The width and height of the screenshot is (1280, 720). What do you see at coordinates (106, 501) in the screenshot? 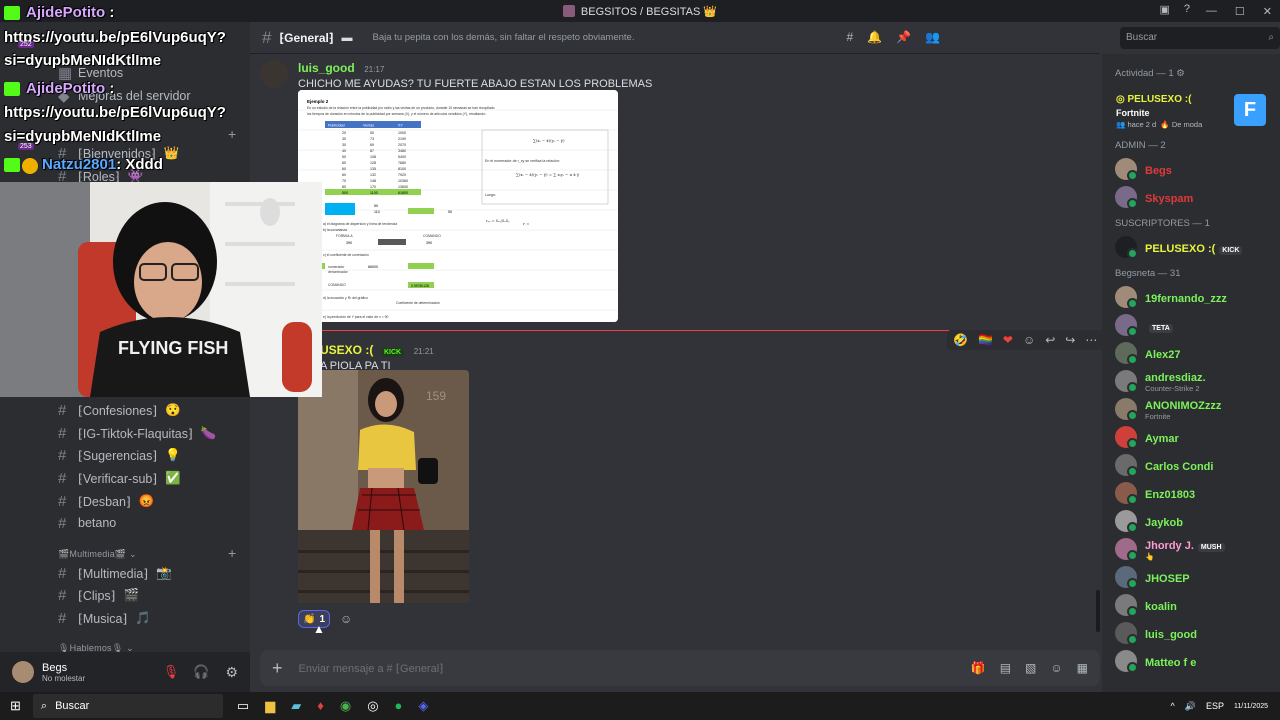
I see `channel-desban: # ⁅Desban⁆ 😡` at bounding box center [106, 501].